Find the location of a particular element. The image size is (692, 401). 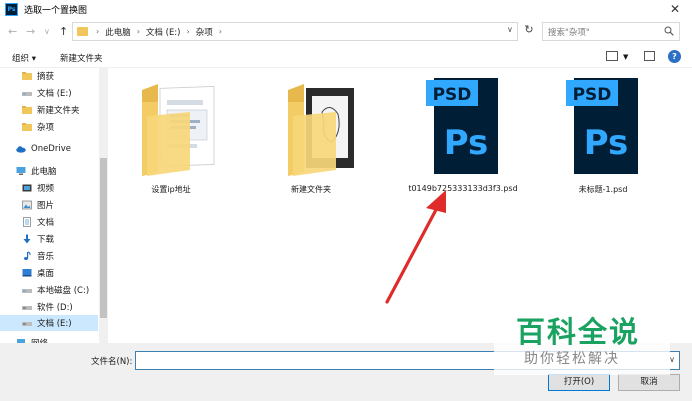

music-icon is located at coordinates (27, 255).